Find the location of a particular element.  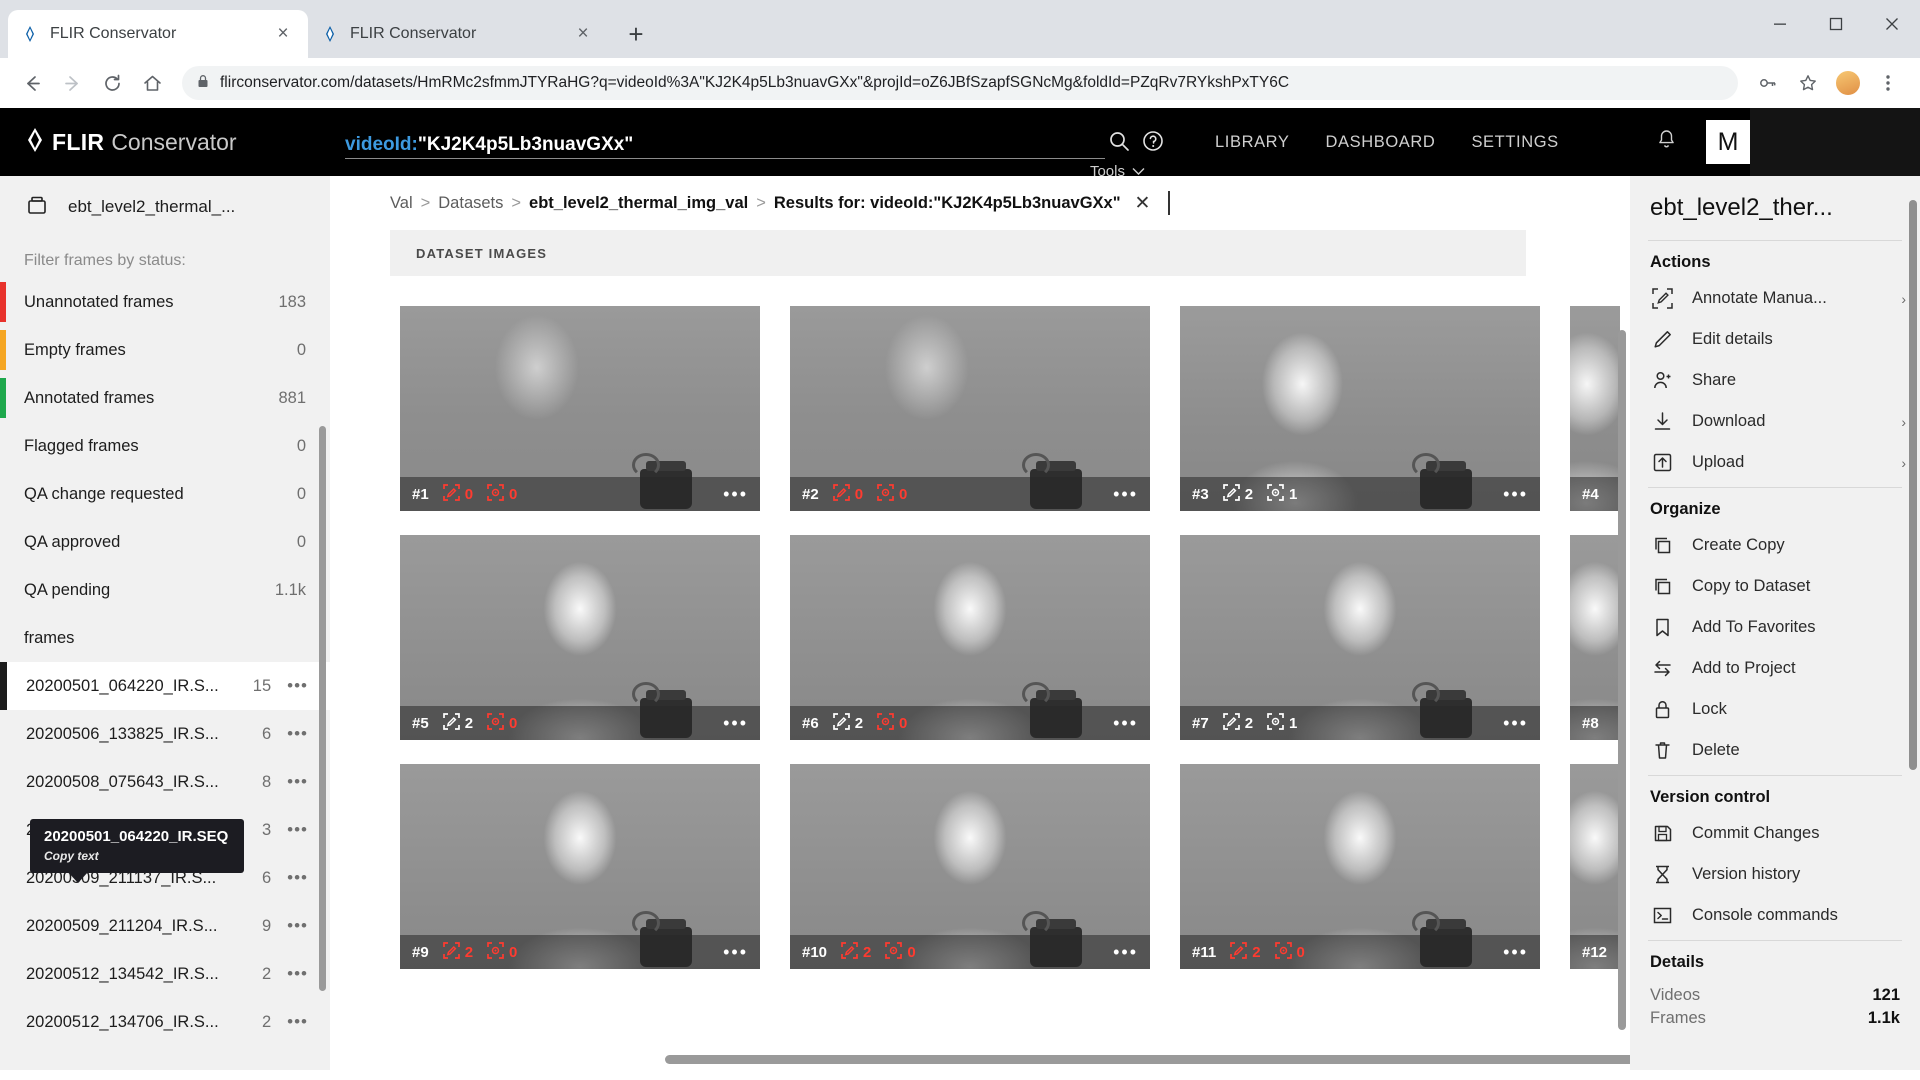

filter-flagged-frames: Flagged frames 0 is located at coordinates (165, 446).